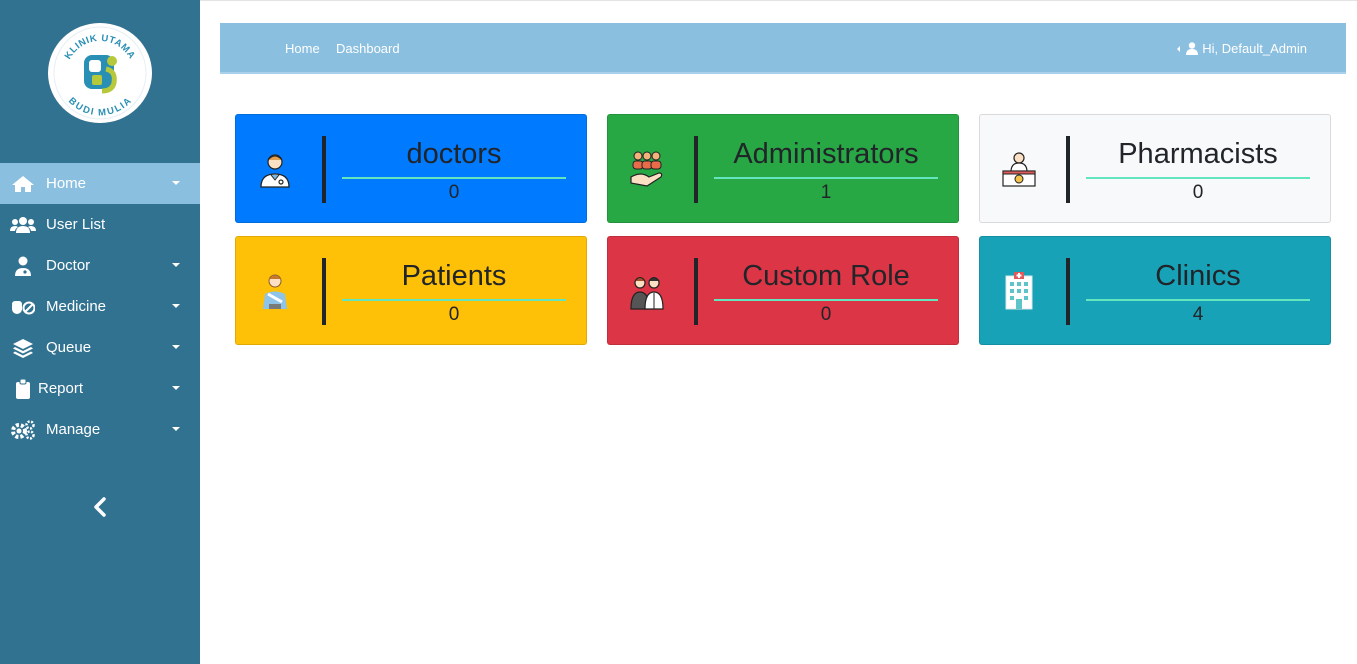 Image resolution: width=1357 pixels, height=664 pixels. Describe the element at coordinates (23, 184) in the screenshot. I see `home-icon` at that location.